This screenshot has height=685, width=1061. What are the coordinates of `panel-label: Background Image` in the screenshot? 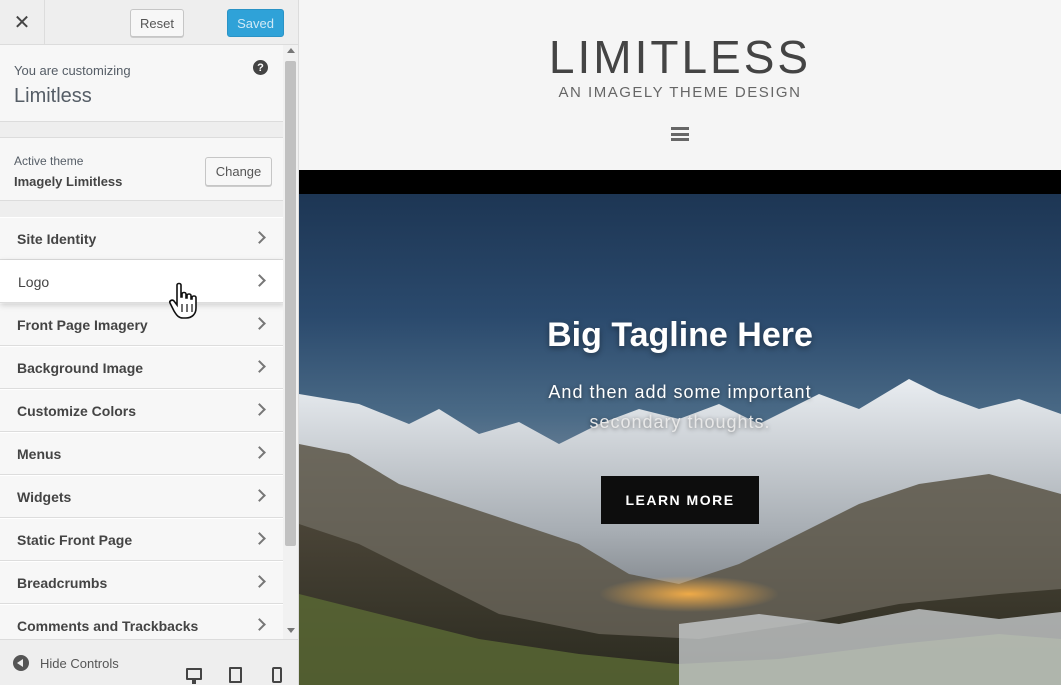 It's located at (80, 368).